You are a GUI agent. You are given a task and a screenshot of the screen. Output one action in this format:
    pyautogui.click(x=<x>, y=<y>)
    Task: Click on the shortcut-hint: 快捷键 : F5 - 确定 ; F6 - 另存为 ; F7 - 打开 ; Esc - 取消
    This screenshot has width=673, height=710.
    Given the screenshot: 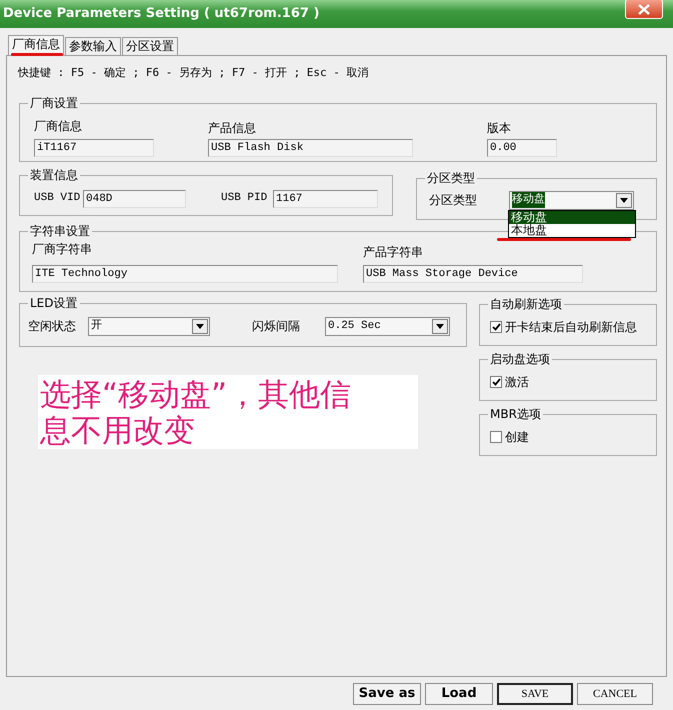 What is the action you would take?
    pyautogui.click(x=193, y=73)
    